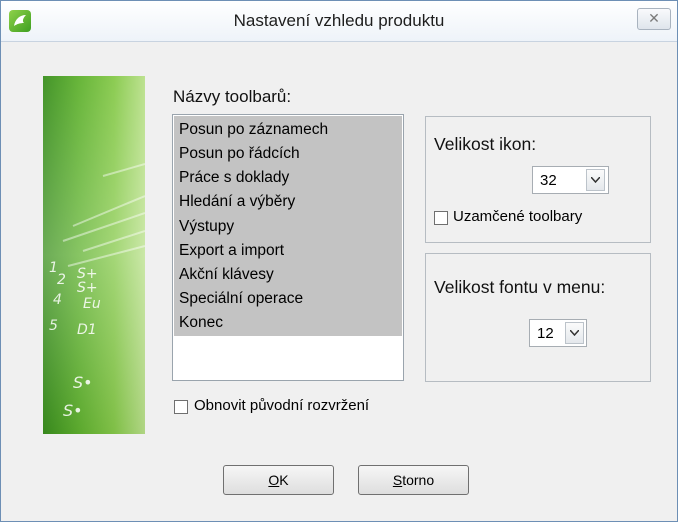 This screenshot has height=522, width=678. Describe the element at coordinates (234, 178) in the screenshot. I see `list-item: Práce s doklady` at that location.